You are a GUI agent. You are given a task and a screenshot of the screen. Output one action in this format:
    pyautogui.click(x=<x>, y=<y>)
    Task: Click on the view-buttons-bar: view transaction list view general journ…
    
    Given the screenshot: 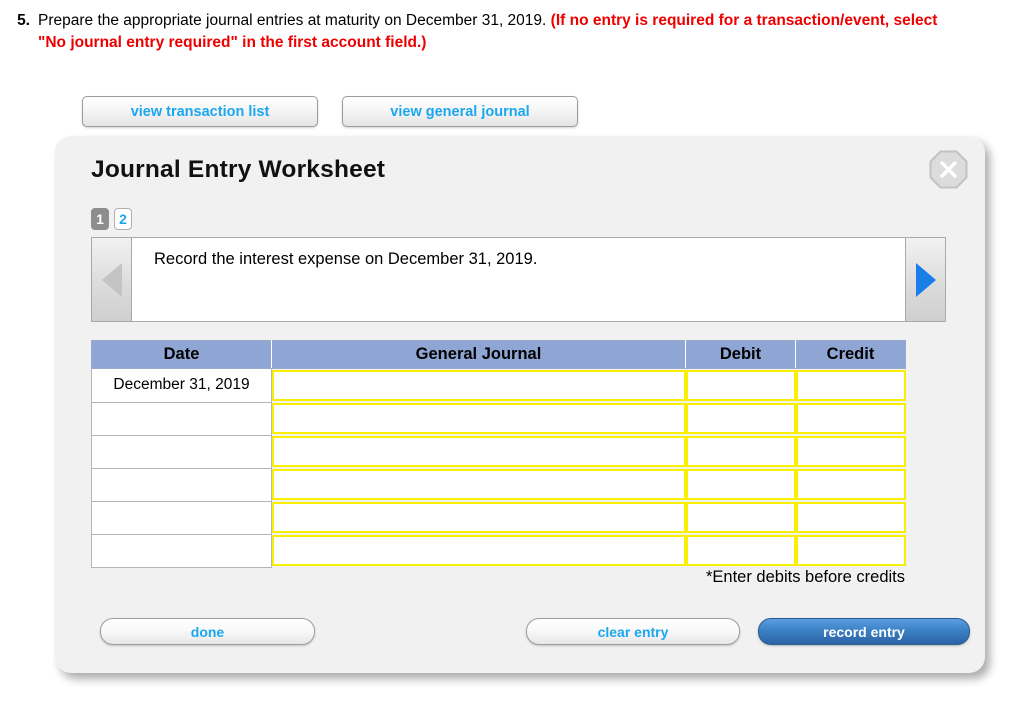 What is the action you would take?
    pyautogui.click(x=330, y=111)
    